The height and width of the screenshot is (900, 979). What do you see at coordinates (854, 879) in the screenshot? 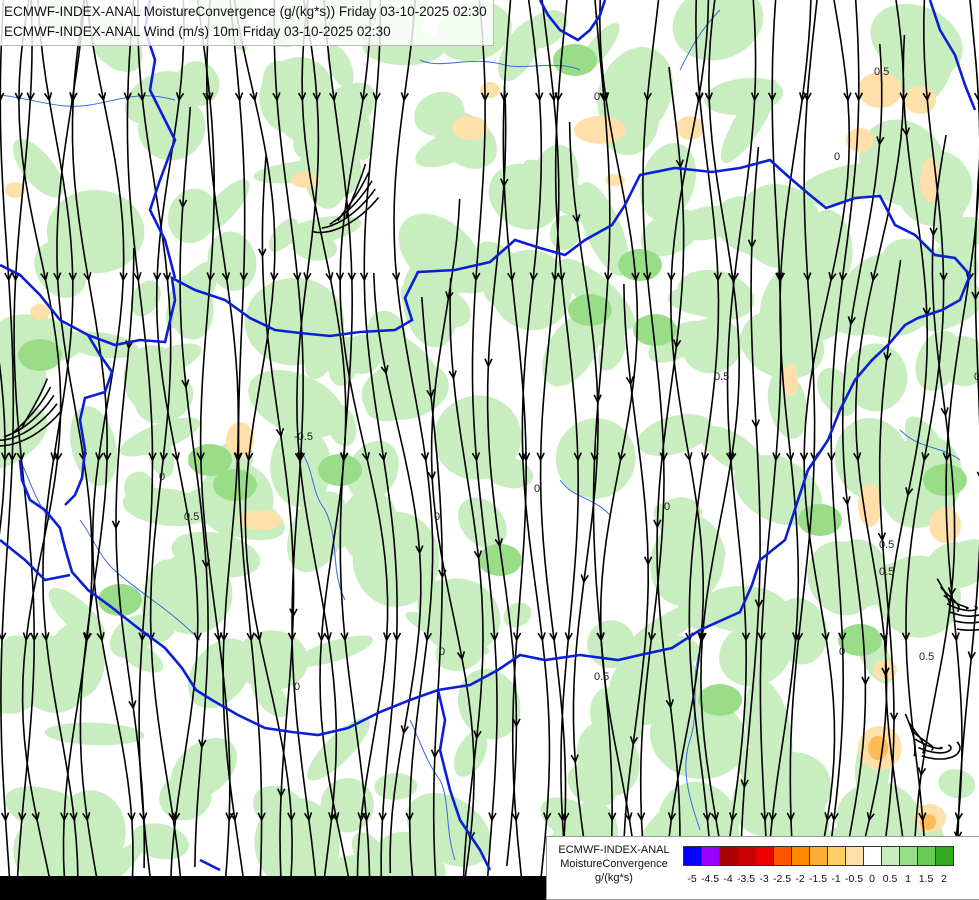
I see `legend-tick-label: -0.5` at bounding box center [854, 879].